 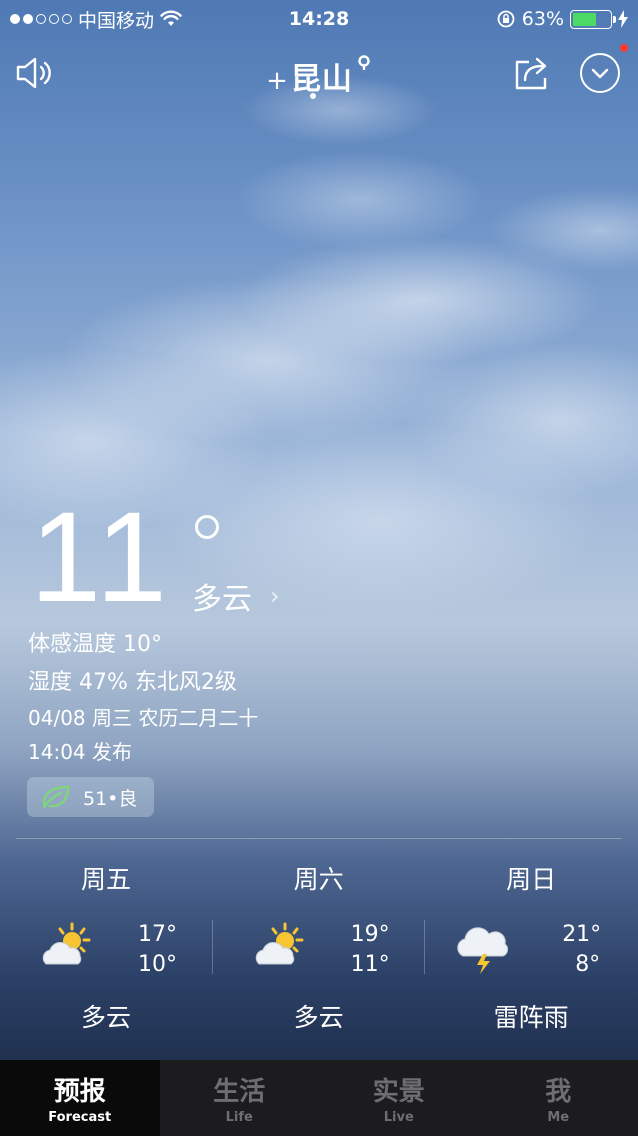 What do you see at coordinates (398, 1092) in the screenshot?
I see `tab-label: 实景` at bounding box center [398, 1092].